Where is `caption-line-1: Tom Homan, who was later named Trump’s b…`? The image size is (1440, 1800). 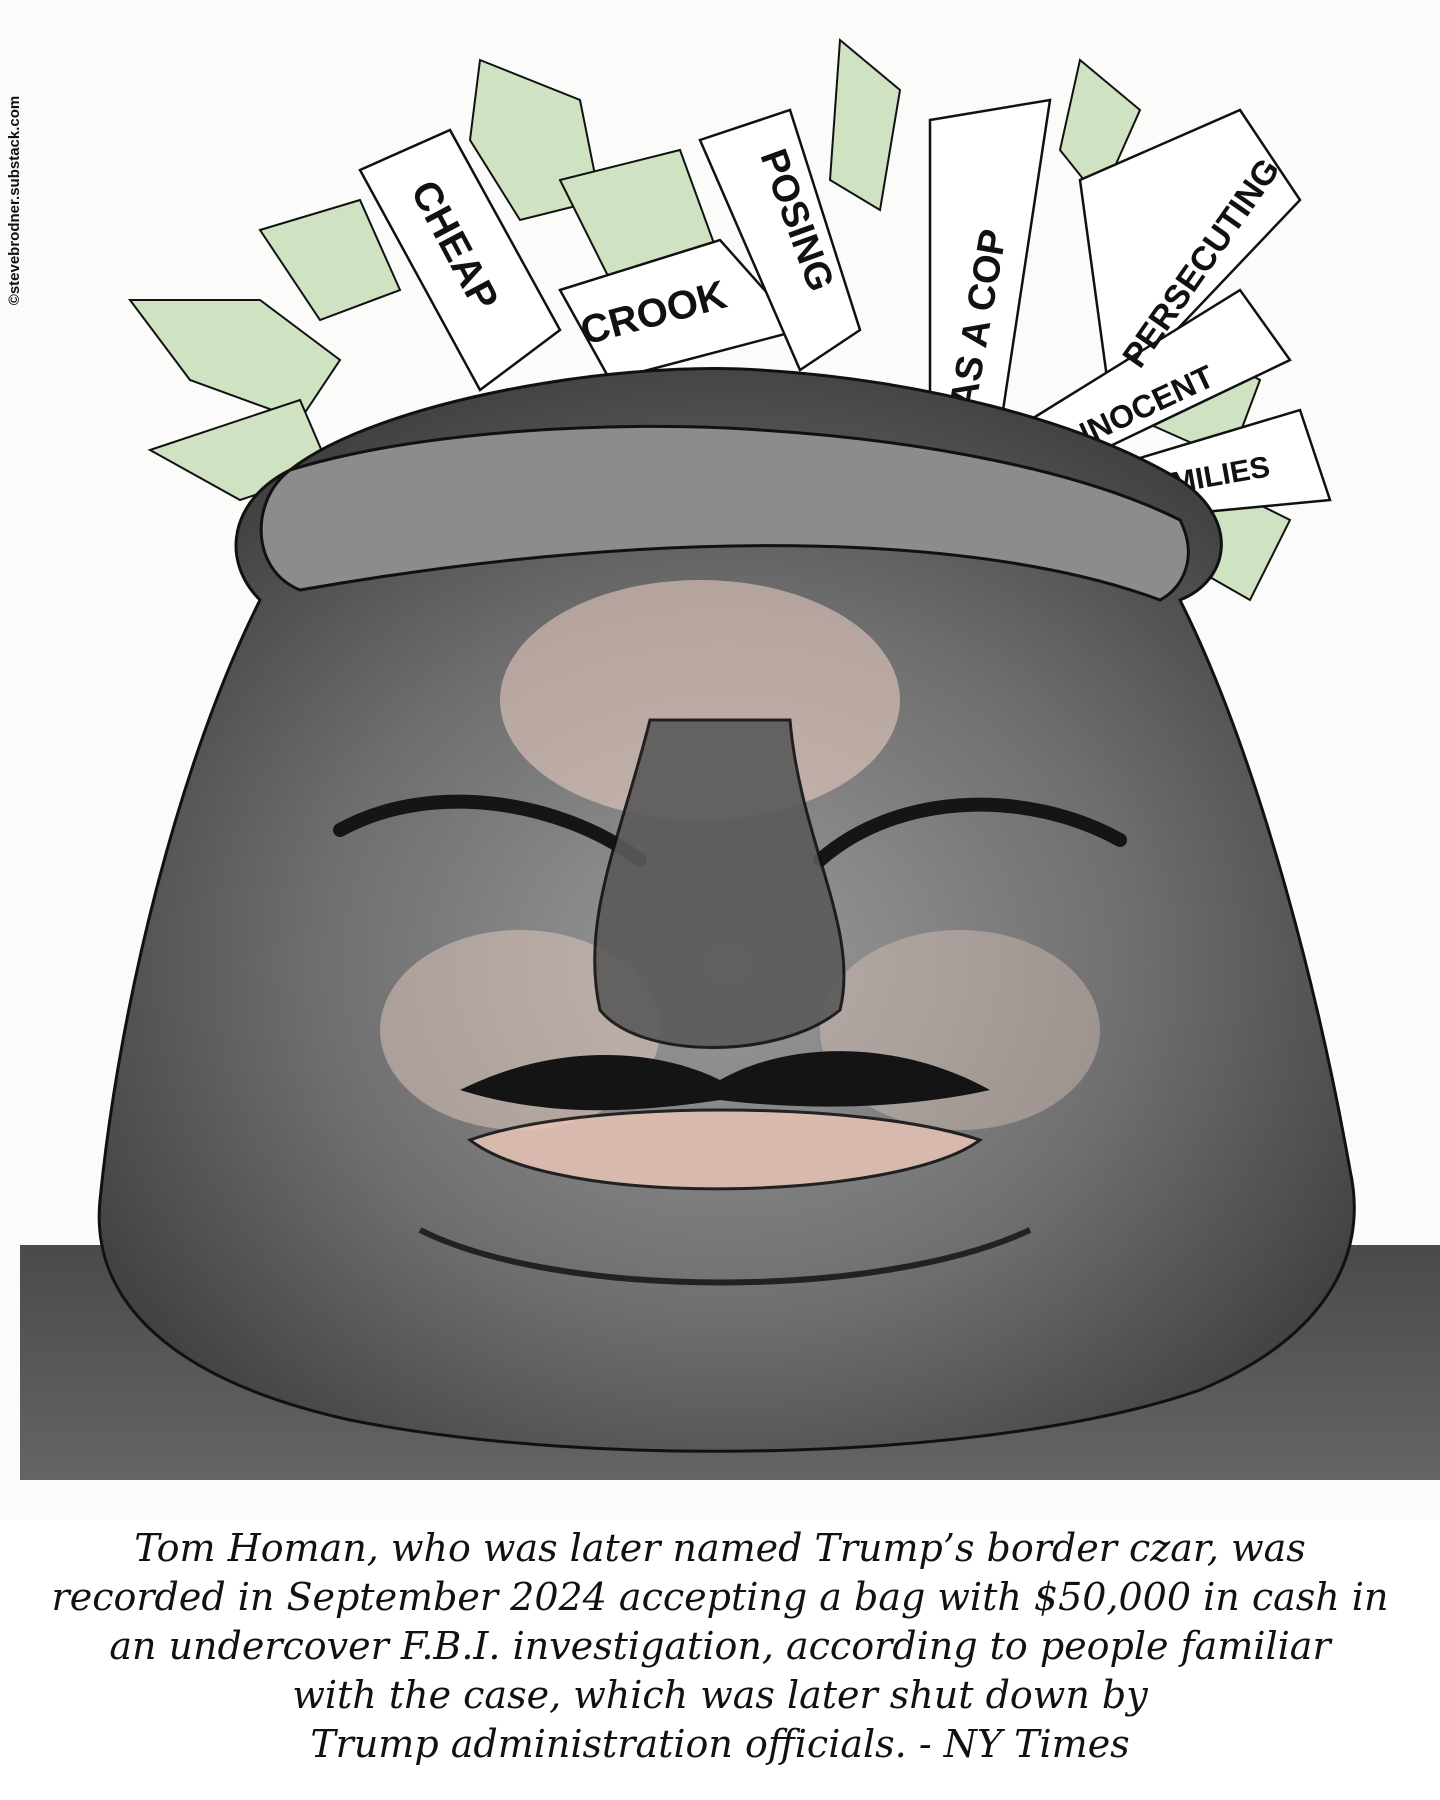
caption-line-1: Tom Homan, who was later named Trump’s b… is located at coordinates (720, 1548).